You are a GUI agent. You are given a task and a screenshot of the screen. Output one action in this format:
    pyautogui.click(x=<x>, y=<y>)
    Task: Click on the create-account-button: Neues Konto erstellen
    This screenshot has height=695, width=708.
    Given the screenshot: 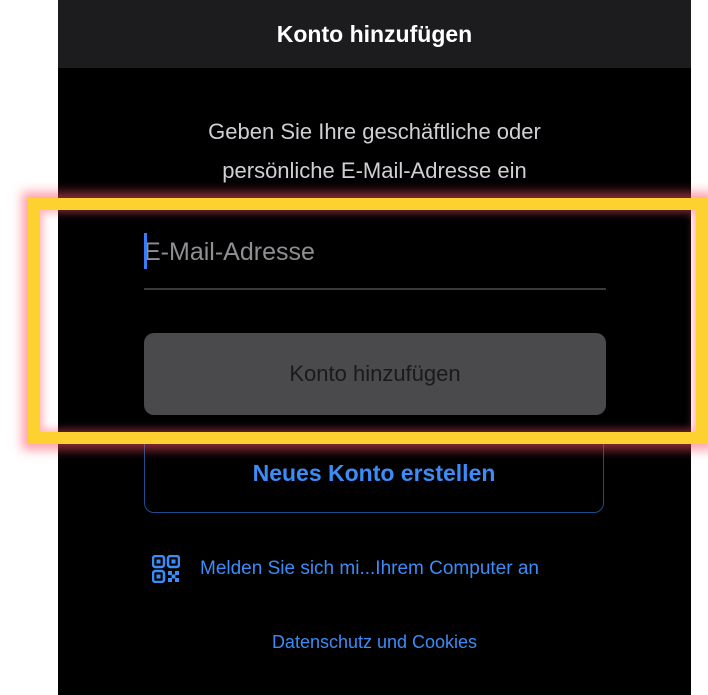 What is the action you would take?
    pyautogui.click(x=374, y=473)
    